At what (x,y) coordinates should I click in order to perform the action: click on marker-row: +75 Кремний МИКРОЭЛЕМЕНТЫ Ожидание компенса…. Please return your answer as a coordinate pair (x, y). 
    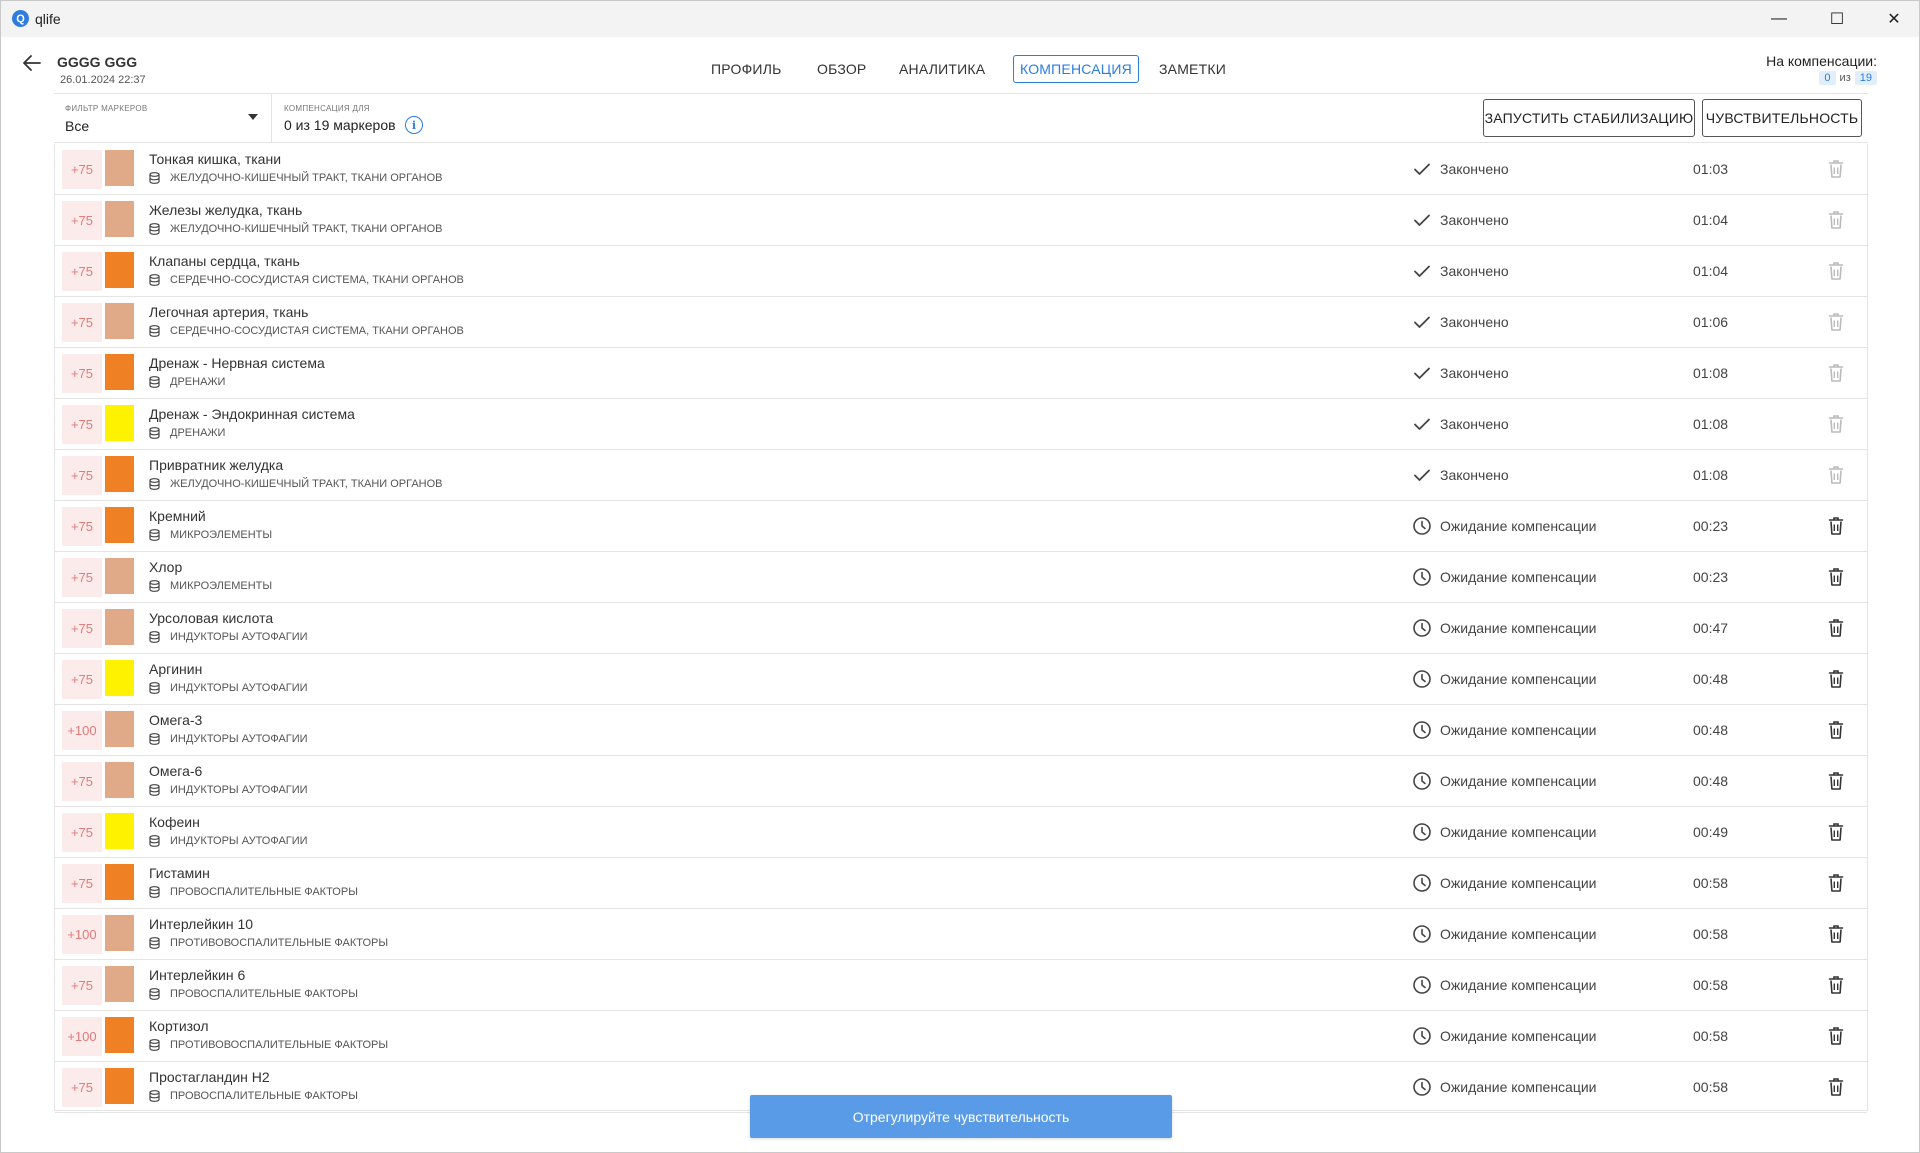
    Looking at the image, I should click on (961, 526).